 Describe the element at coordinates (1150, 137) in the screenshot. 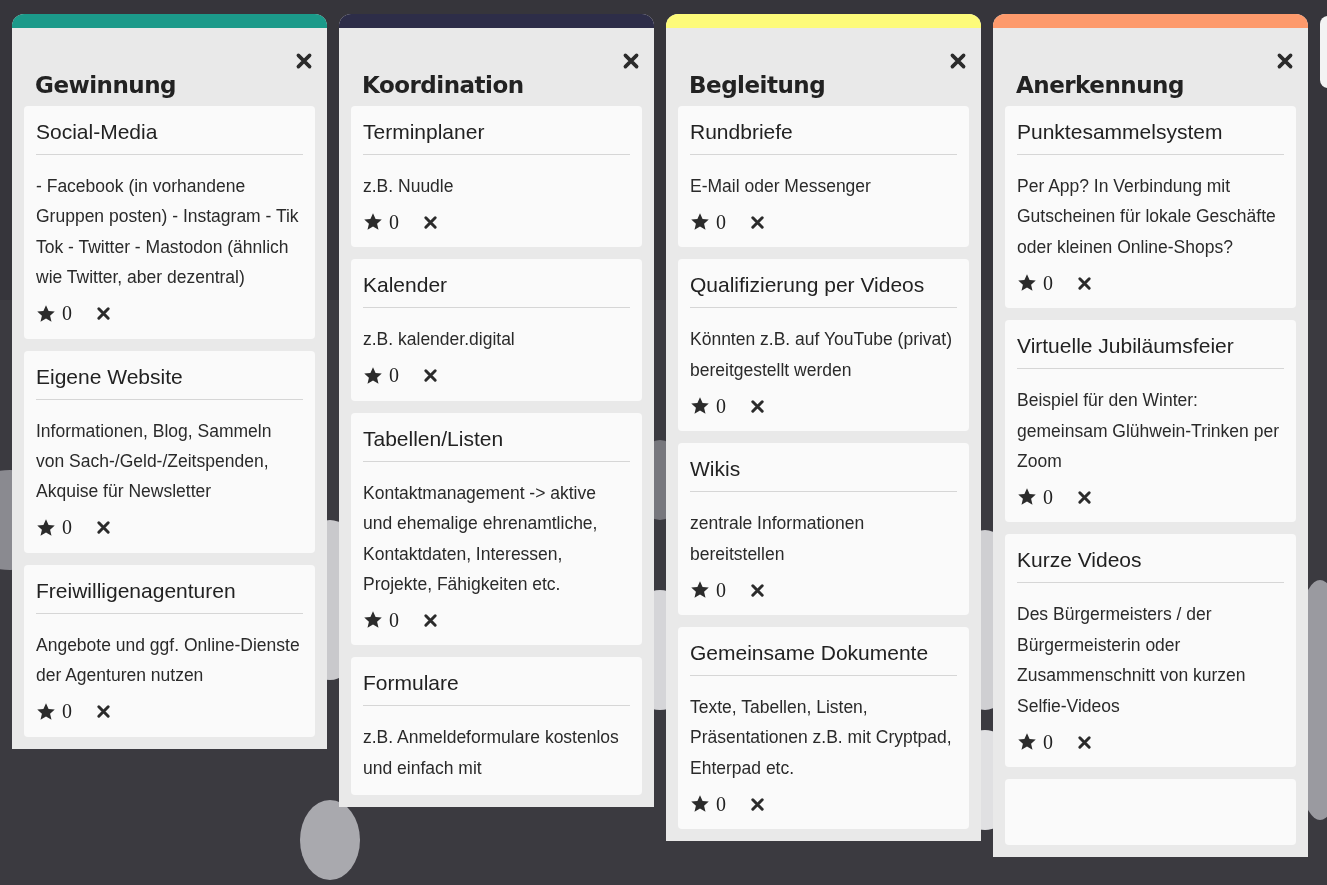

I see `card-title: Punktesammelsystem` at that location.